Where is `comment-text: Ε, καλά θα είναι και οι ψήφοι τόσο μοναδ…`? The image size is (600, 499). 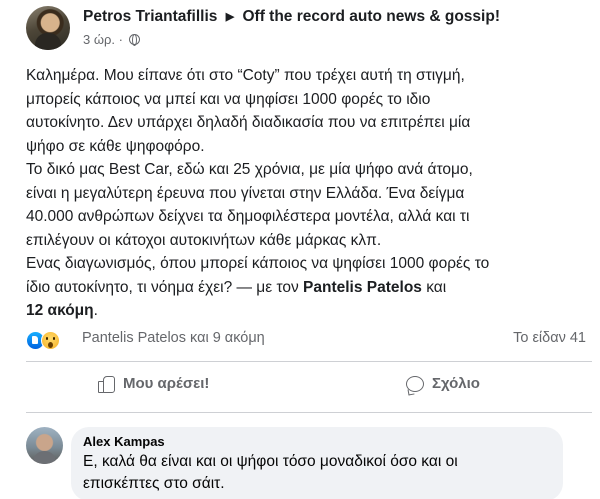 comment-text: Ε, καλά θα είναι και οι ψήφοι τόσο μοναδ… is located at coordinates (317, 473).